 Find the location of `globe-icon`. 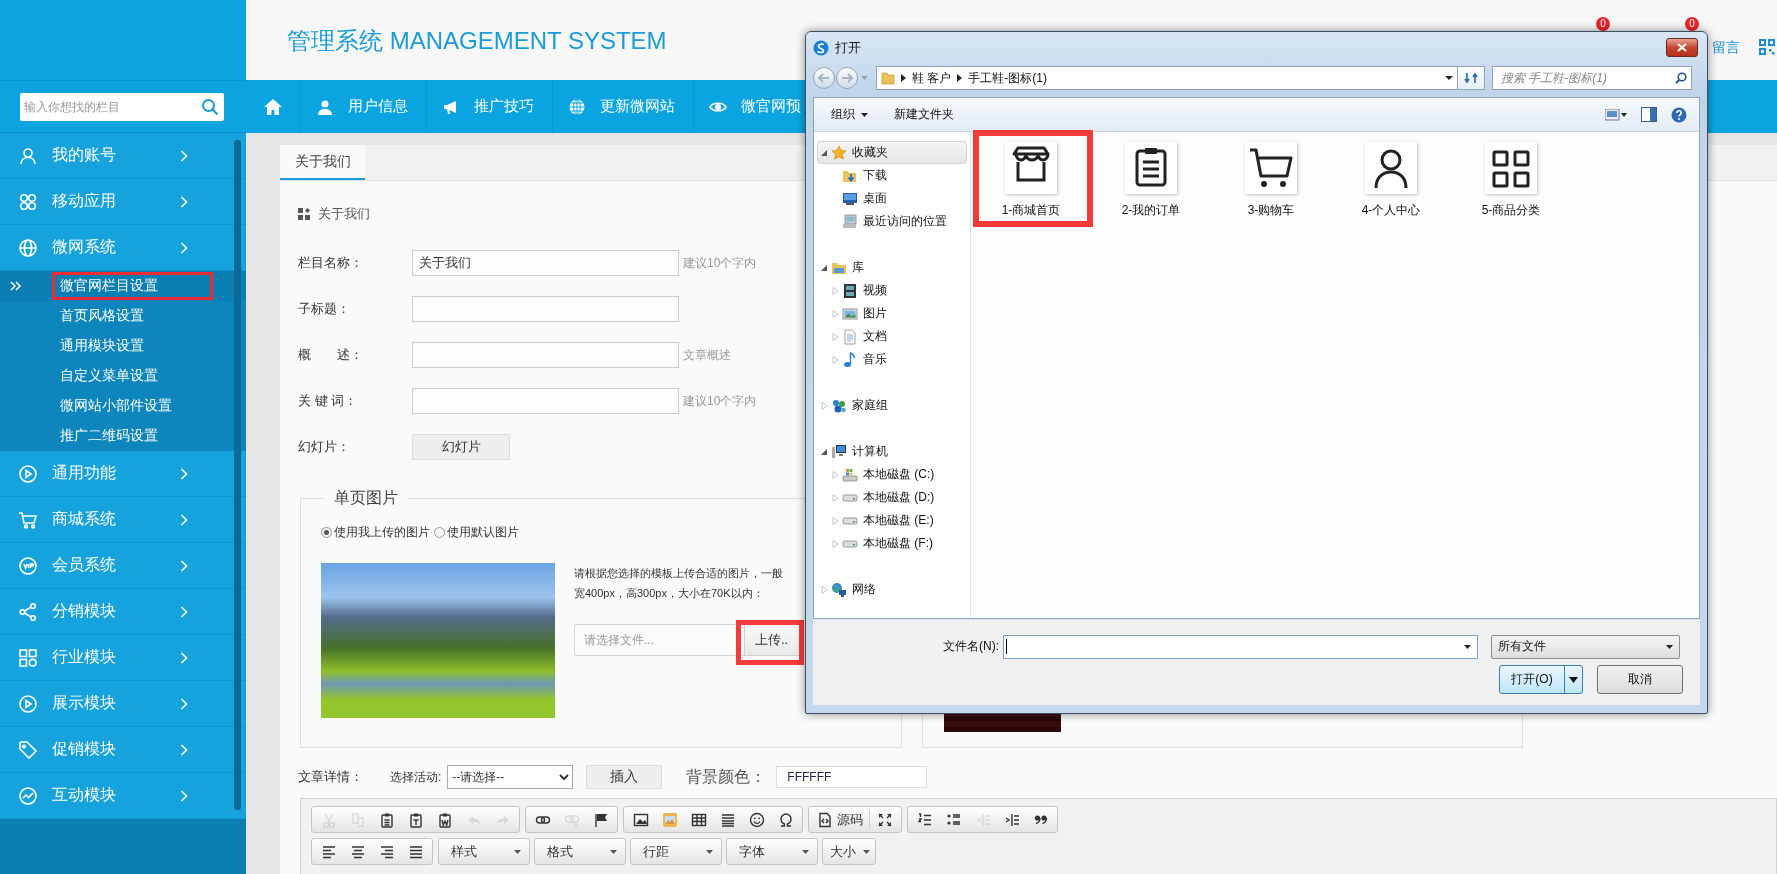

globe-icon is located at coordinates (577, 106).